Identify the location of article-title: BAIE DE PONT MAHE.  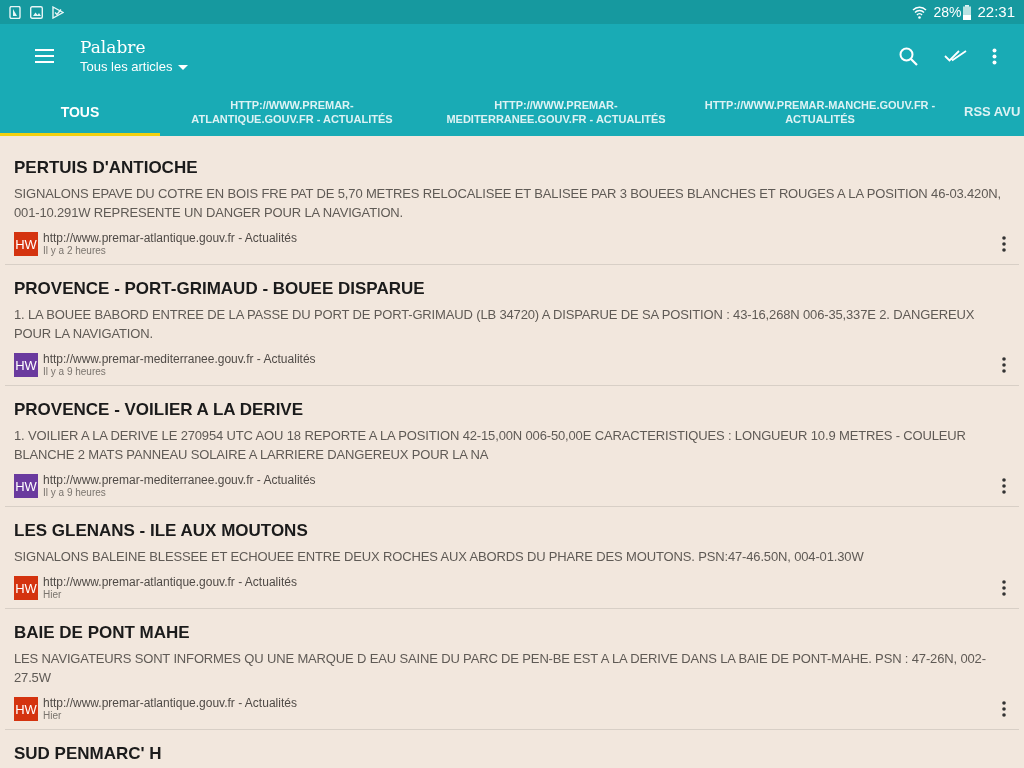
(102, 633).